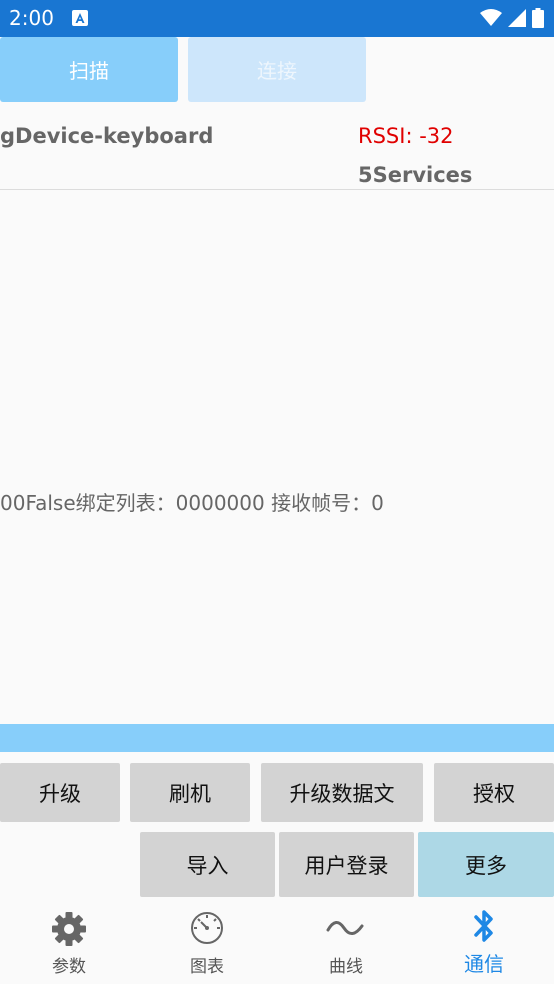 This screenshot has height=984, width=554. I want to click on tab-params: 参数, so click(69, 942).